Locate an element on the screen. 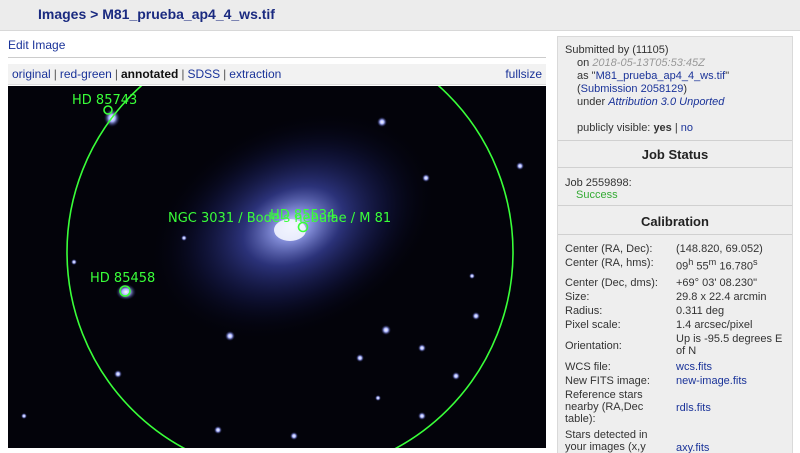 This screenshot has width=800, height=453. label-ngc3031: NGC 3031 / Bode's nebulae / M 81 is located at coordinates (279, 218).